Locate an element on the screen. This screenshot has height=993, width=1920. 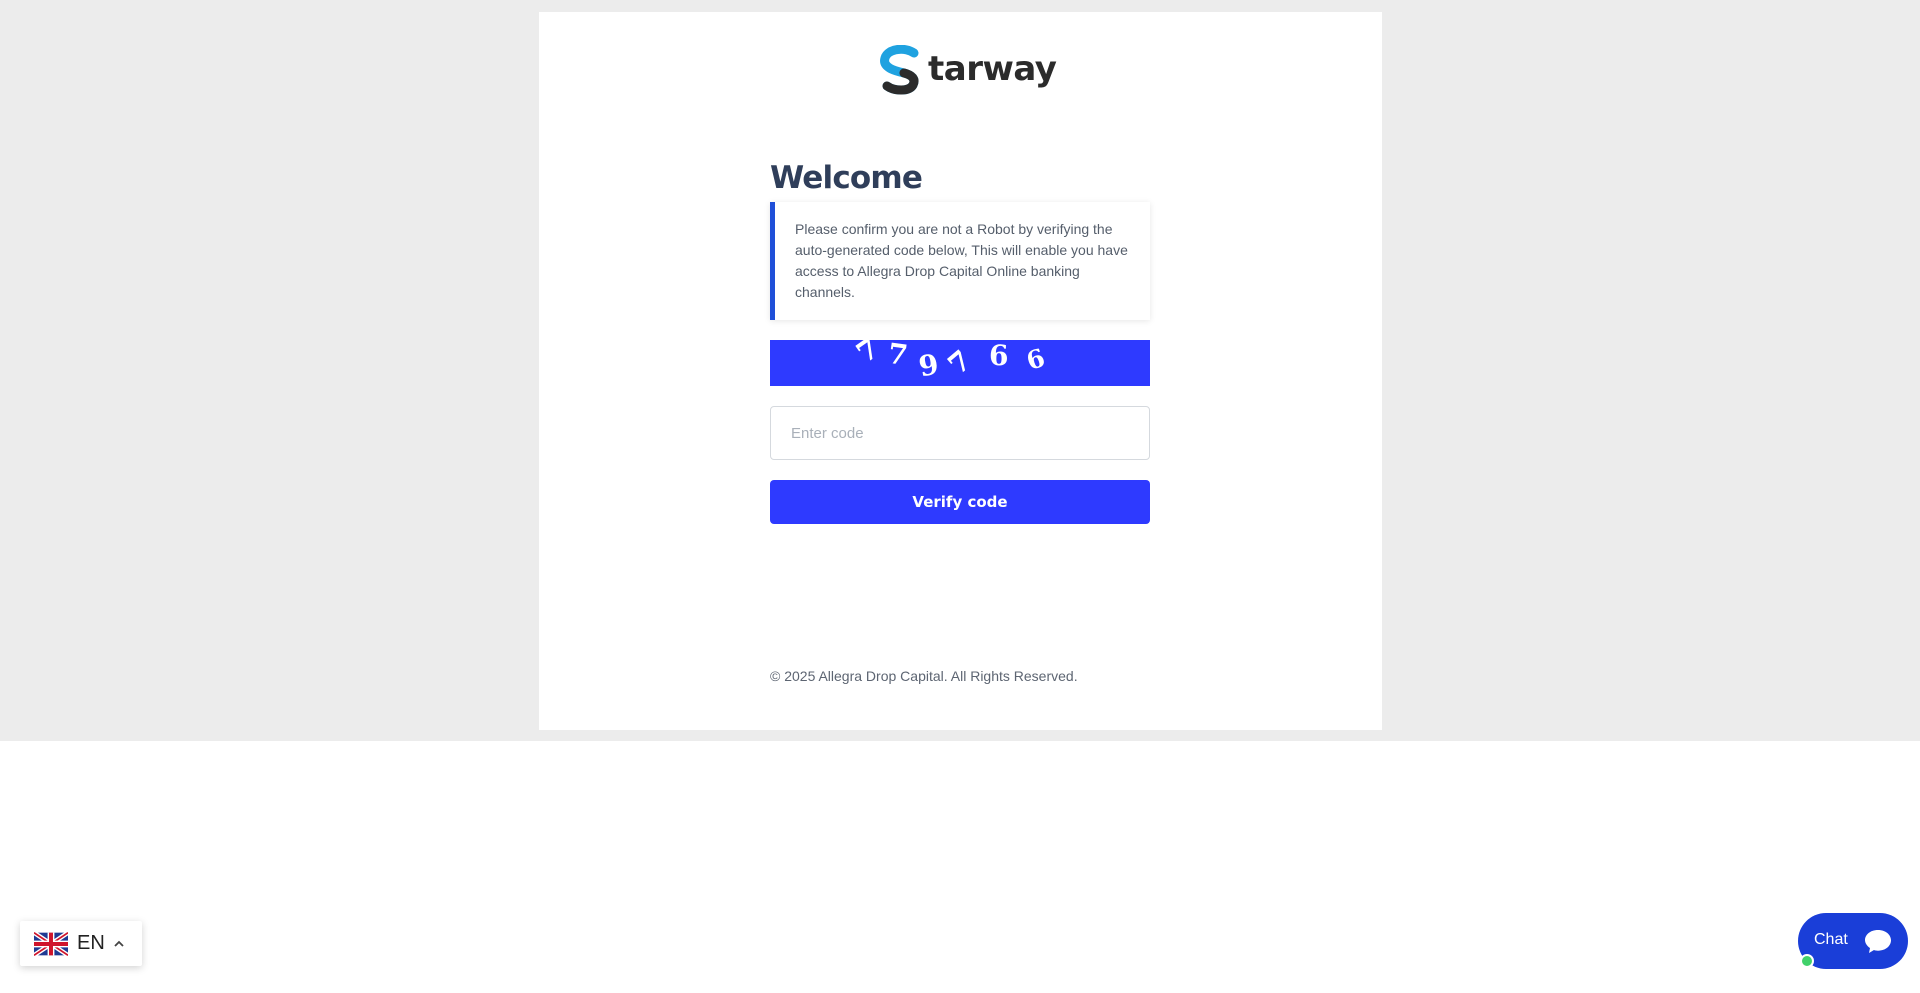
chevron-up-icon is located at coordinates (119, 943).